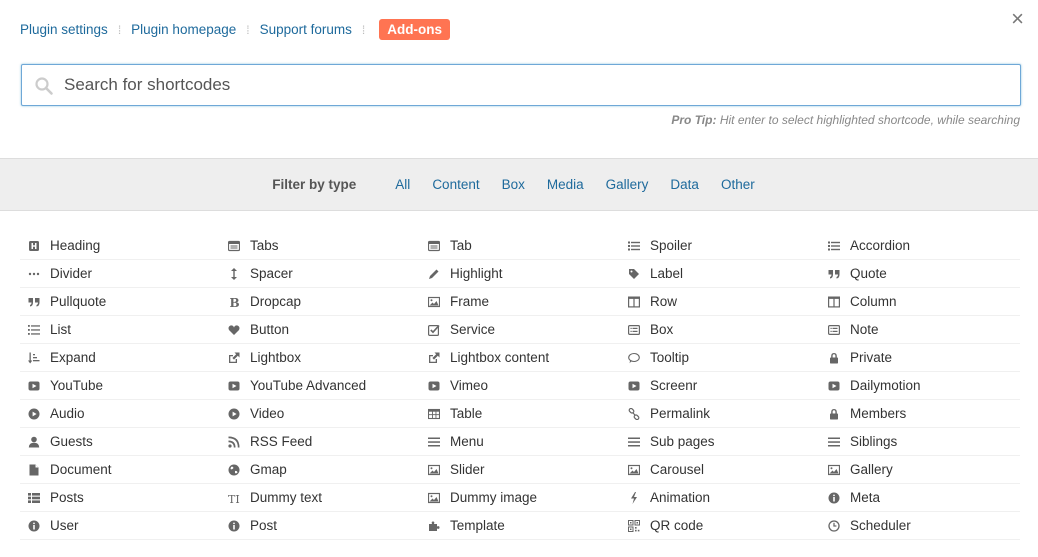  Describe the element at coordinates (234, 470) in the screenshot. I see `globe-icon` at that location.